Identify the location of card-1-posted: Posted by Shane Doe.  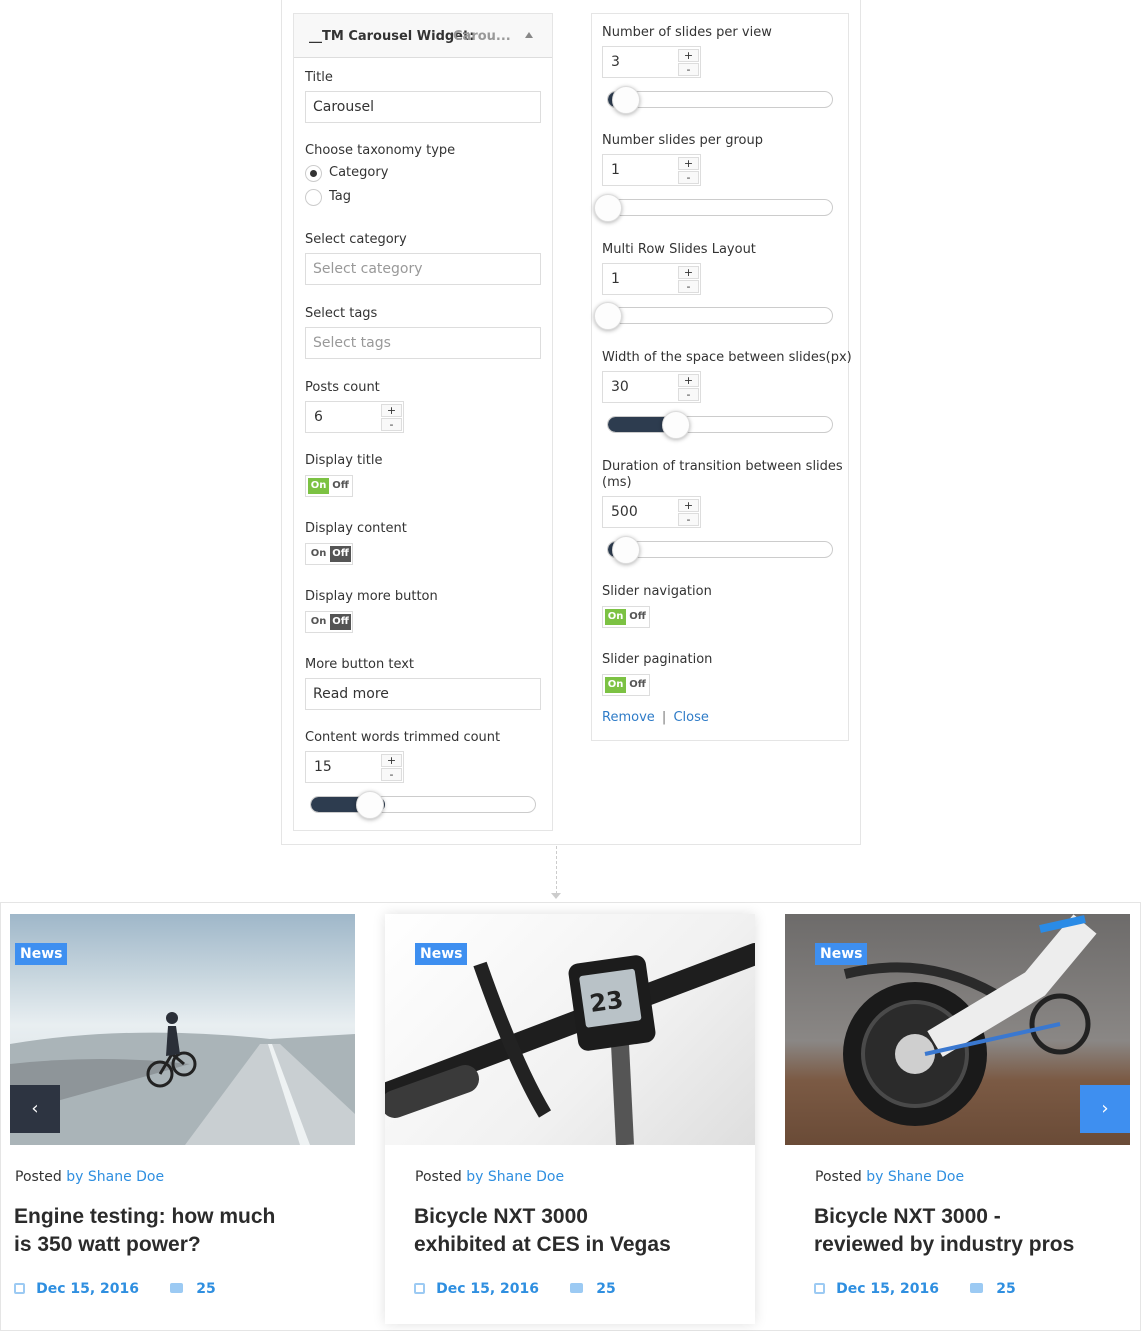
(89, 1177).